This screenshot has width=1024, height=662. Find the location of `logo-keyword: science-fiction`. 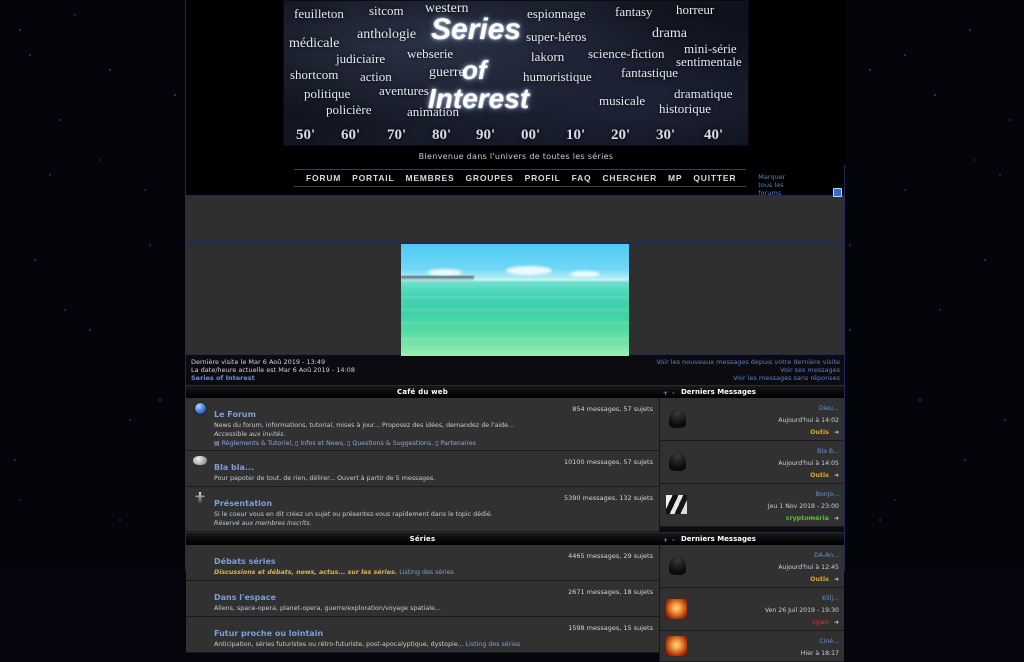

logo-keyword: science-fiction is located at coordinates (626, 54).